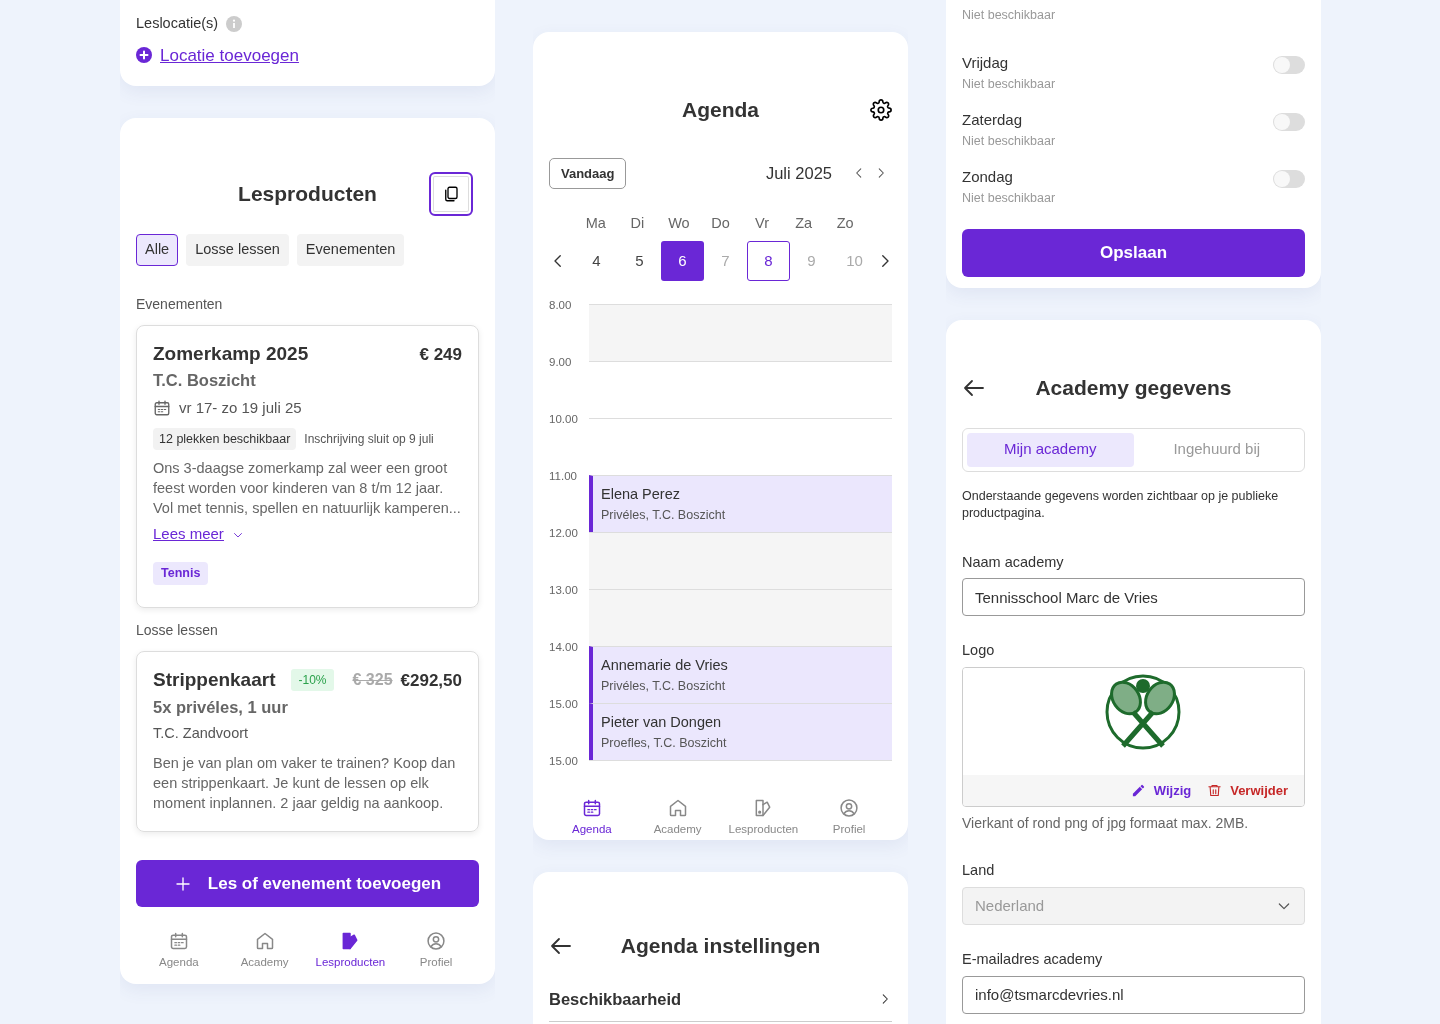 The width and height of the screenshot is (1440, 1024). Describe the element at coordinates (307, 55) in the screenshot. I see `add-location-link: Locatie toevoegen` at that location.